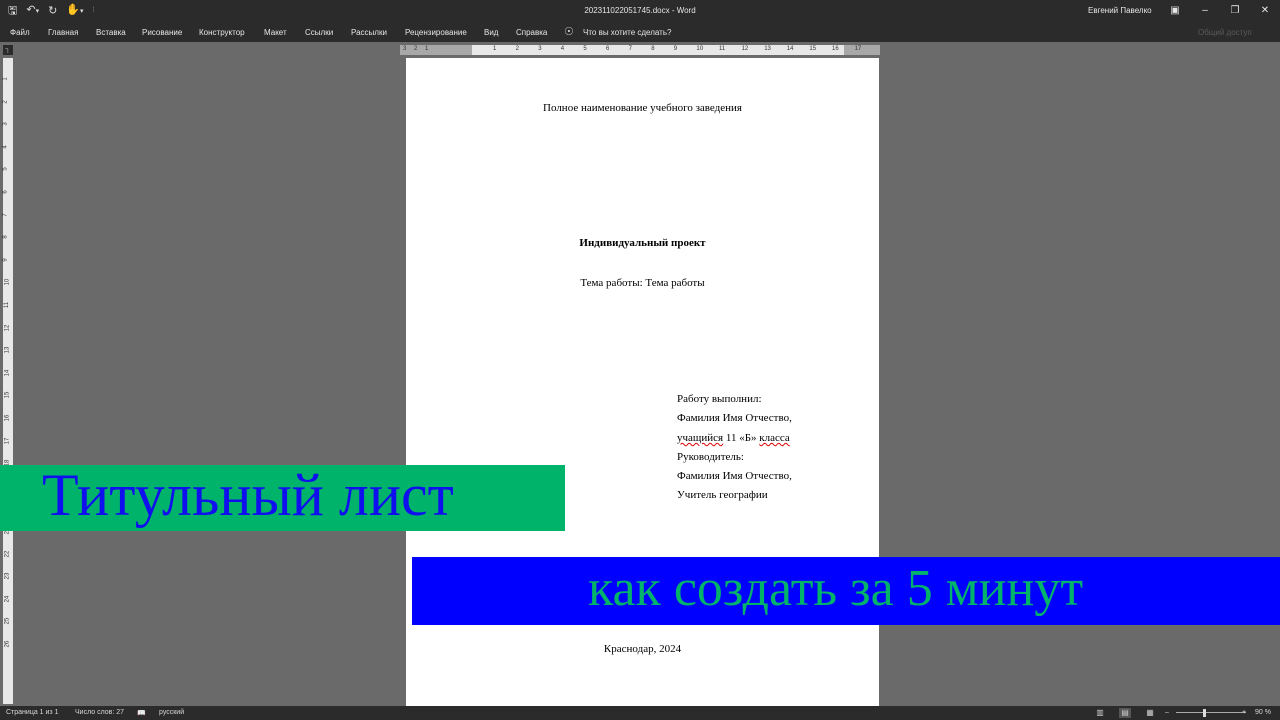 This screenshot has height=720, width=1280. What do you see at coordinates (7, 305) in the screenshot?
I see `vertical-ruler-tick-label: 11` at bounding box center [7, 305].